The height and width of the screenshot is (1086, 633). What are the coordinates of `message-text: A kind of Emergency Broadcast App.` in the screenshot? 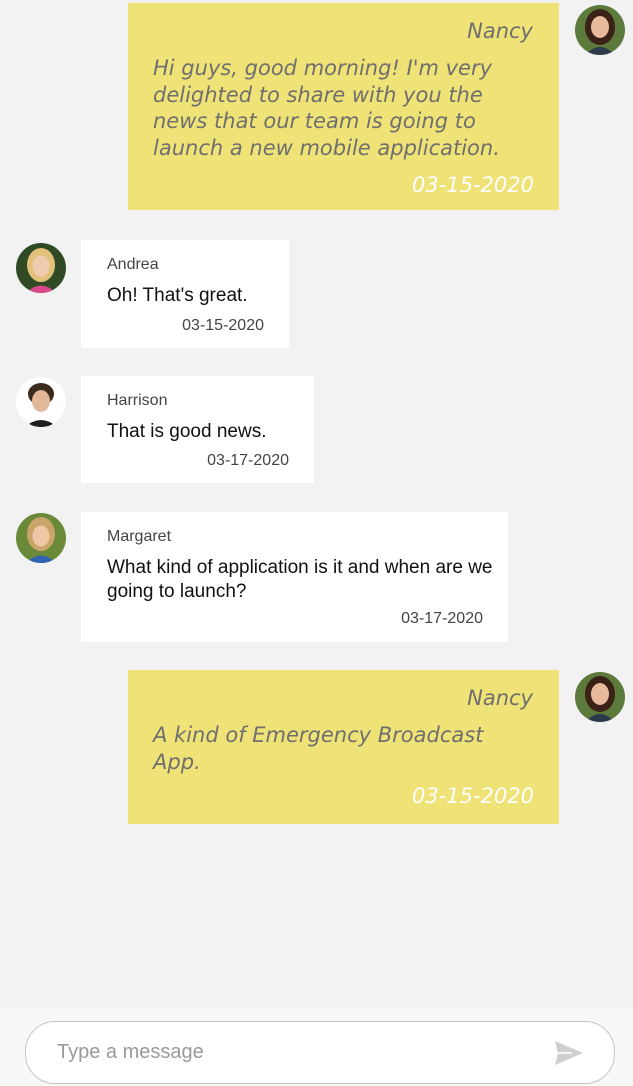 It's located at (318, 748).